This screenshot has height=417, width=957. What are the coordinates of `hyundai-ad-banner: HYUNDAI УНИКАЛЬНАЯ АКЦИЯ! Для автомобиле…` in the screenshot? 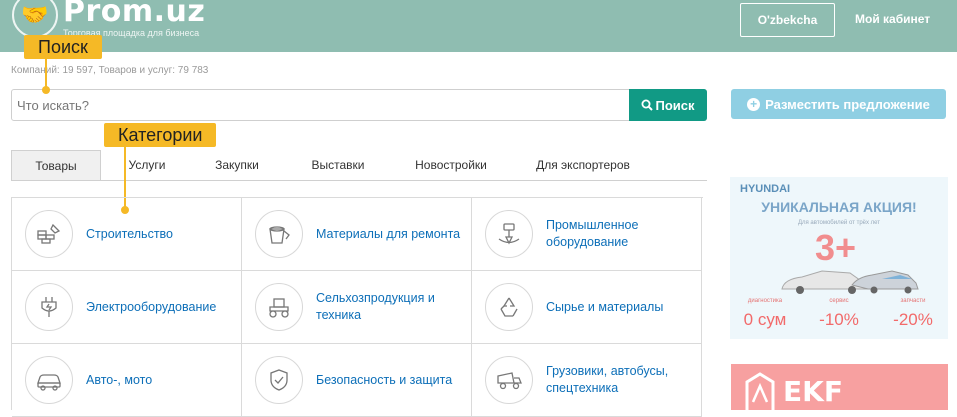 It's located at (839, 258).